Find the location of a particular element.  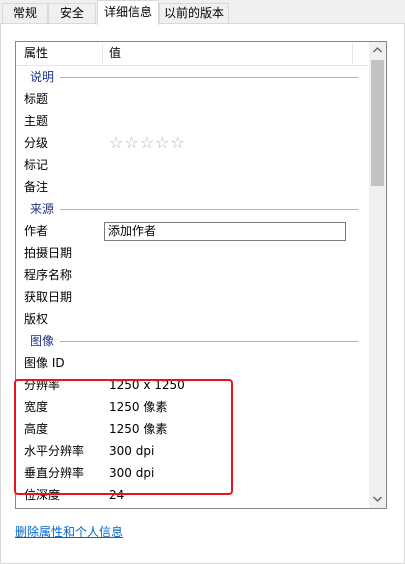

property-row-program-name: 程序名称 is located at coordinates (192, 275).